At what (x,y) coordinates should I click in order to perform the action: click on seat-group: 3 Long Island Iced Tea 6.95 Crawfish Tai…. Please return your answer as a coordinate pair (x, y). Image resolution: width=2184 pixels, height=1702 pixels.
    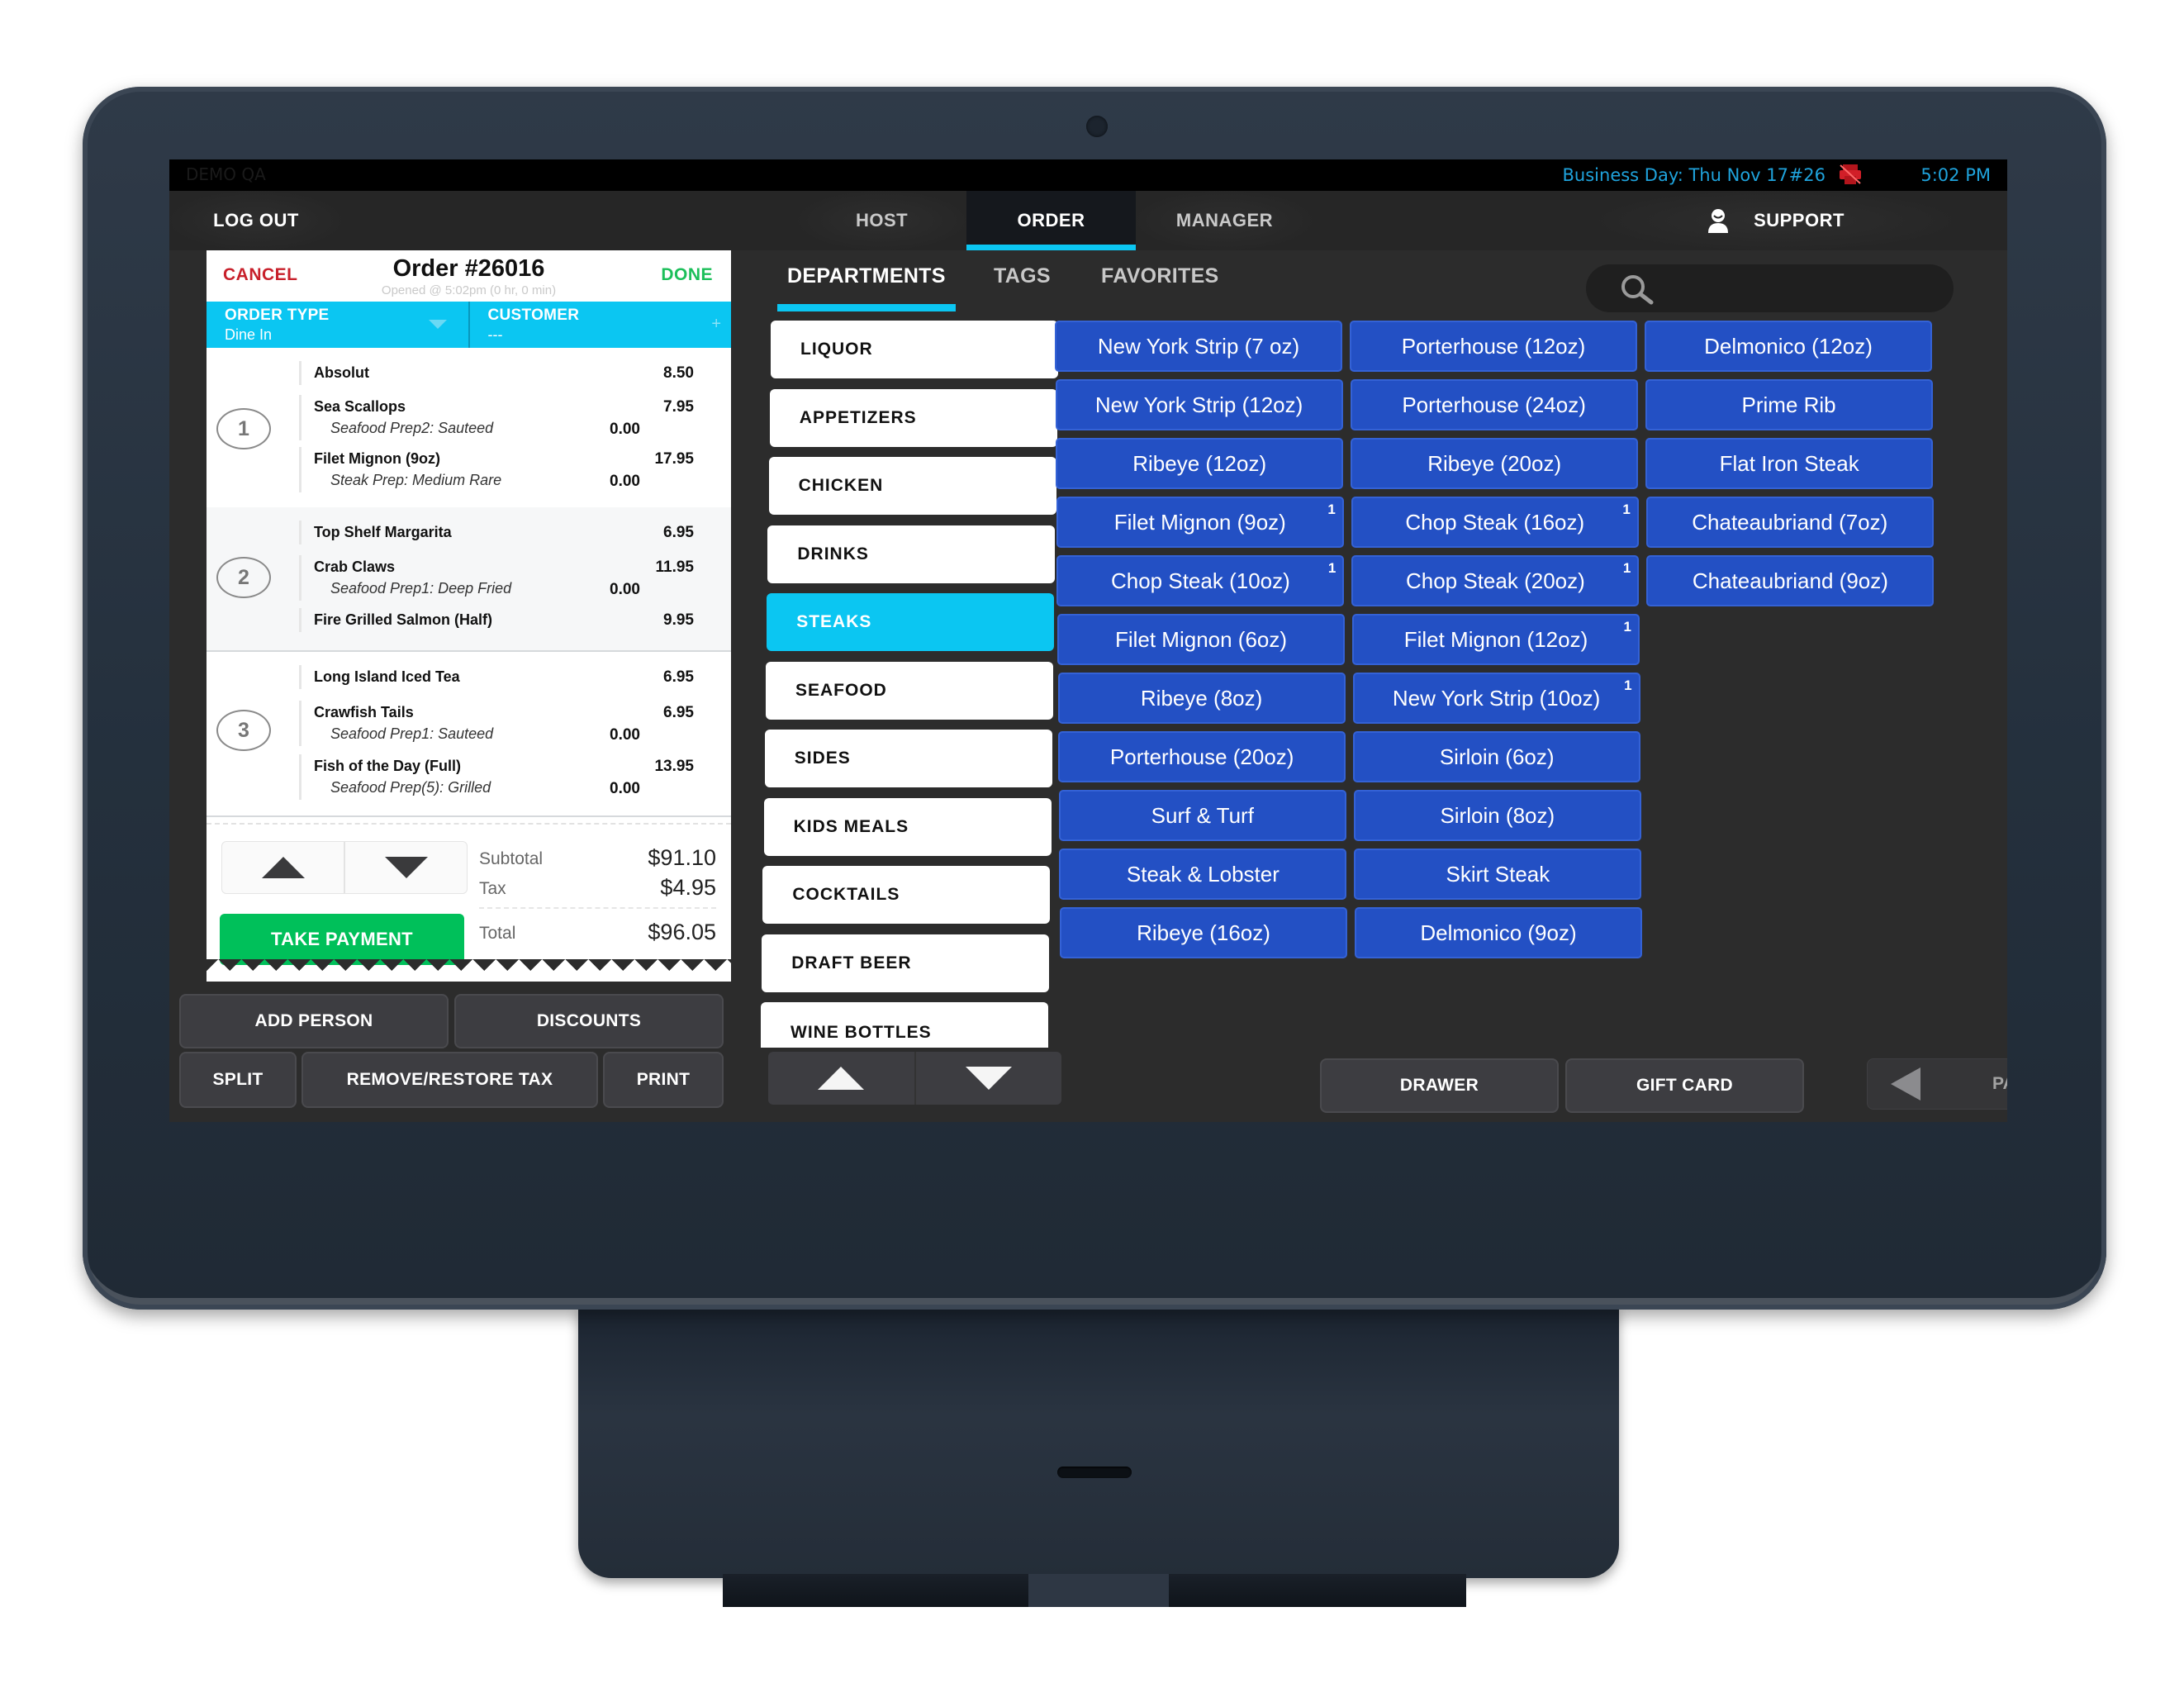
    Looking at the image, I should click on (469, 733).